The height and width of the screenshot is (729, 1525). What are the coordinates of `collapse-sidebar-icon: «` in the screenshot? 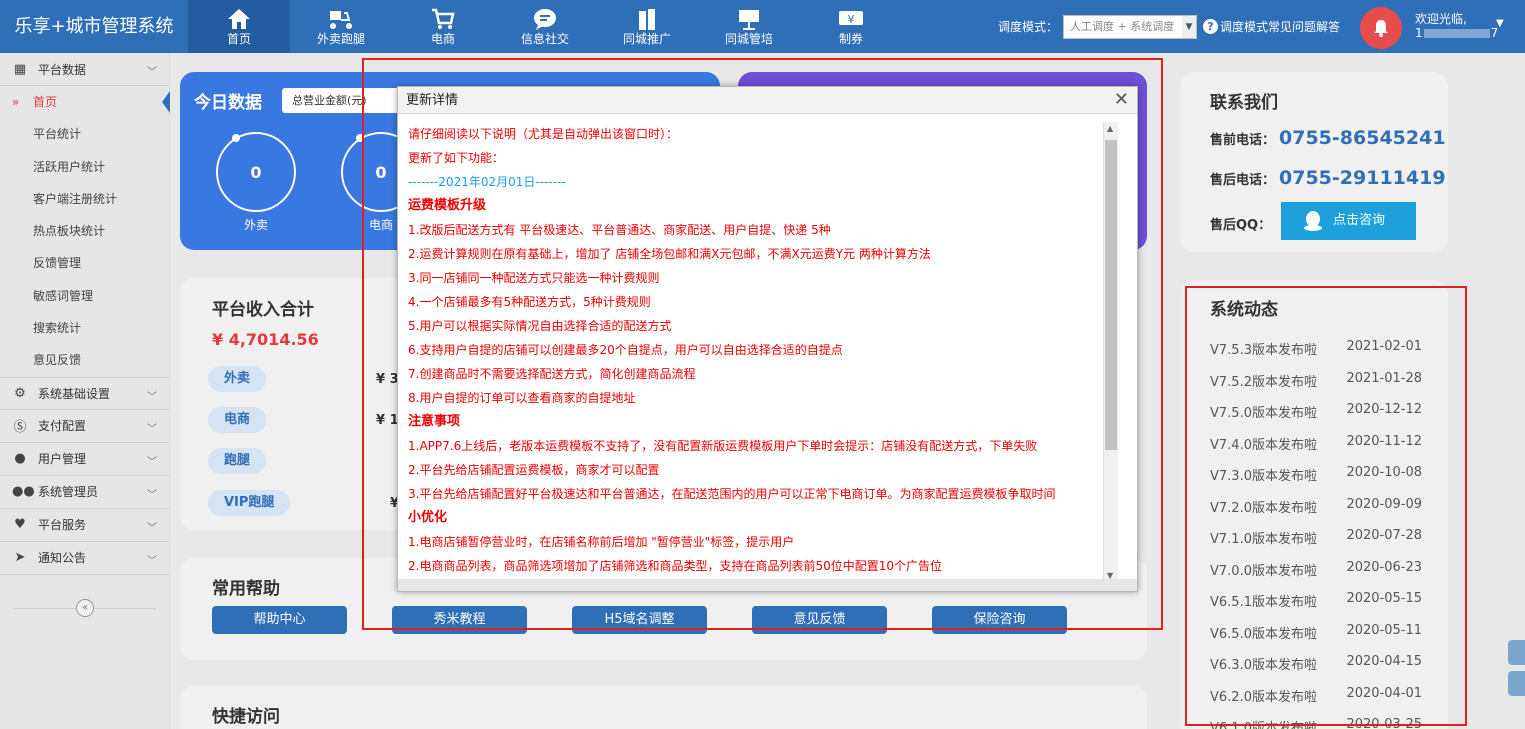 It's located at (85, 608).